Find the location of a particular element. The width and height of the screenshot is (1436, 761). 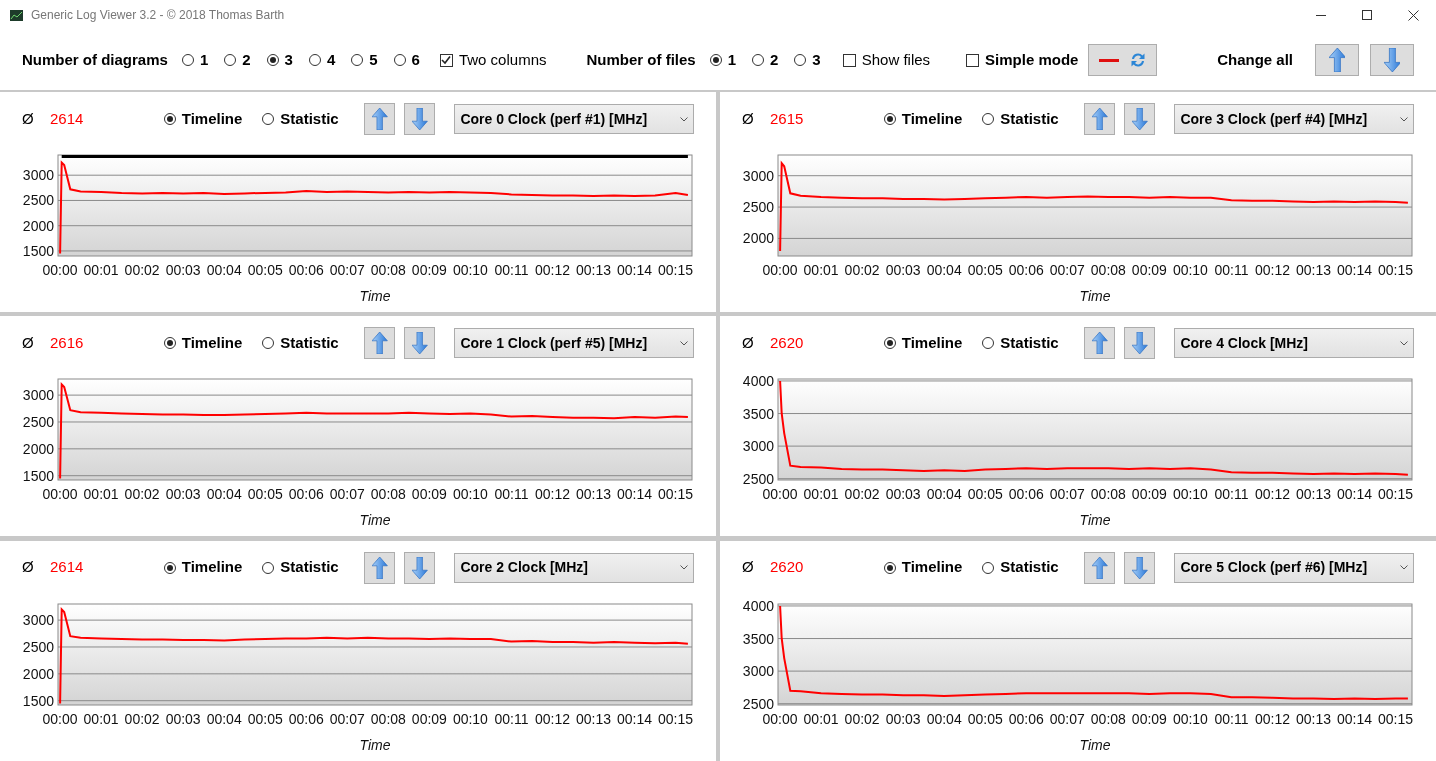

minimize-icon is located at coordinates (1321, 15).